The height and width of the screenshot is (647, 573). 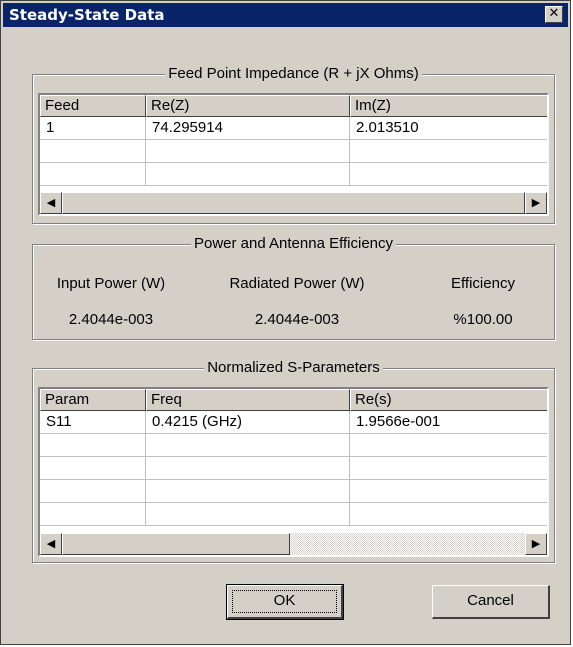 I want to click on cancel-button: Cancel, so click(x=491, y=602).